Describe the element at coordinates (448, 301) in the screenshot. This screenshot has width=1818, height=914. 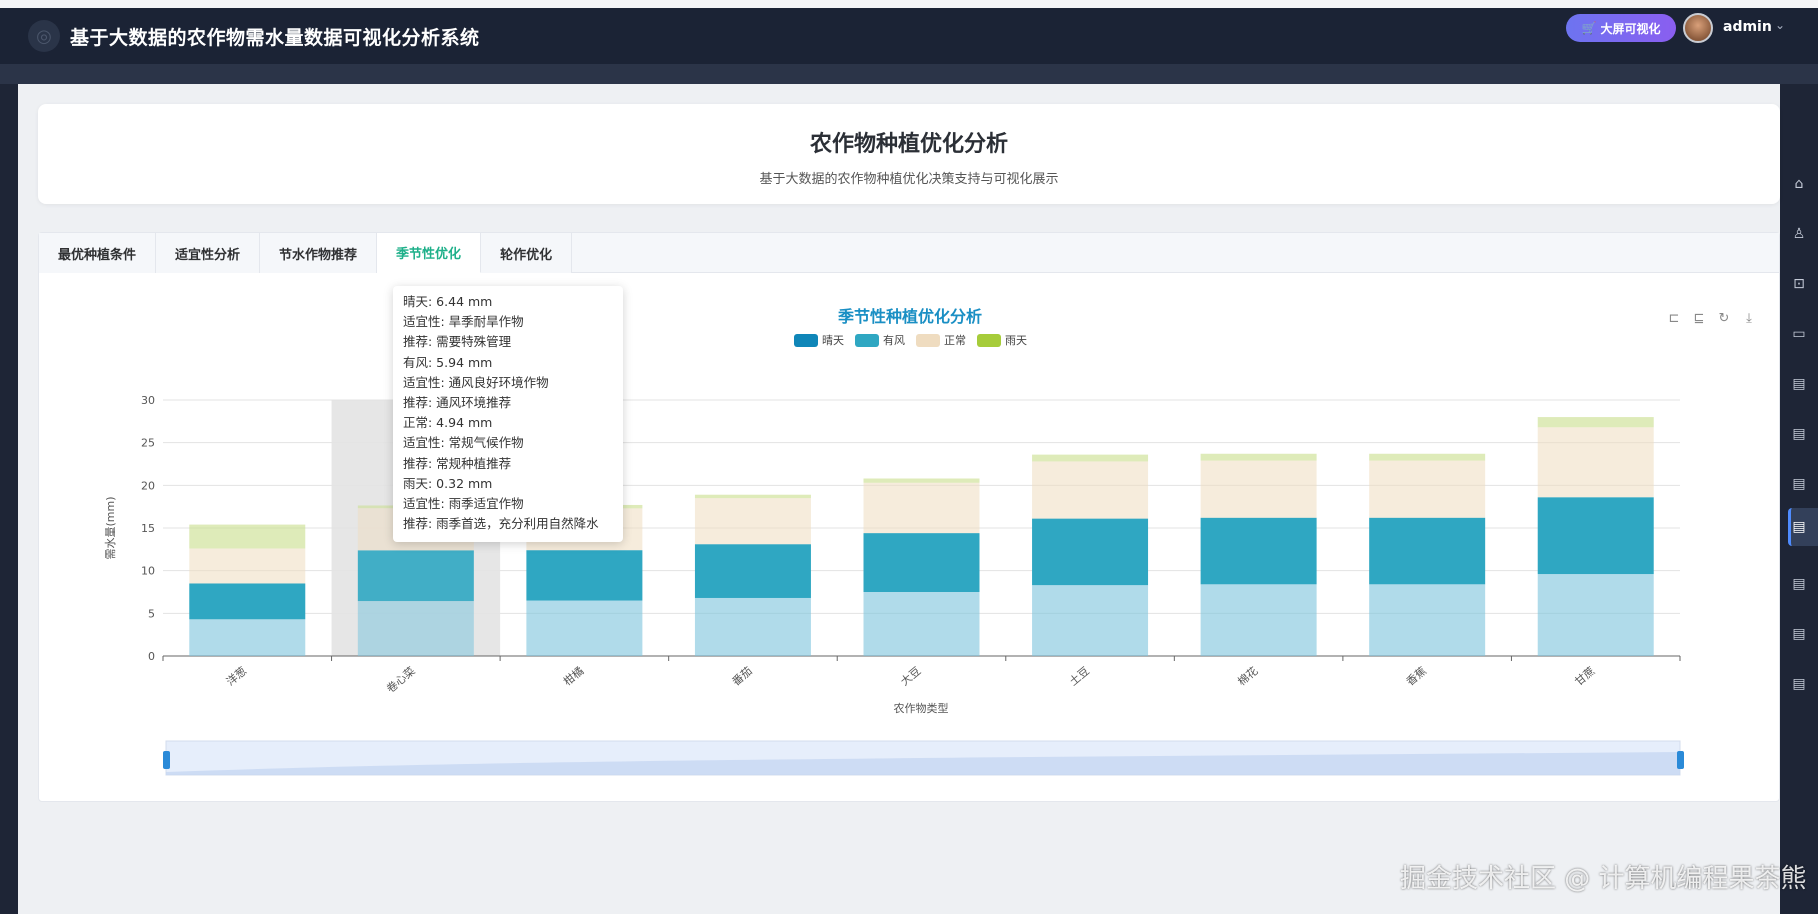
I see `tooltip-line: 晴天: 6.44 mm` at that location.